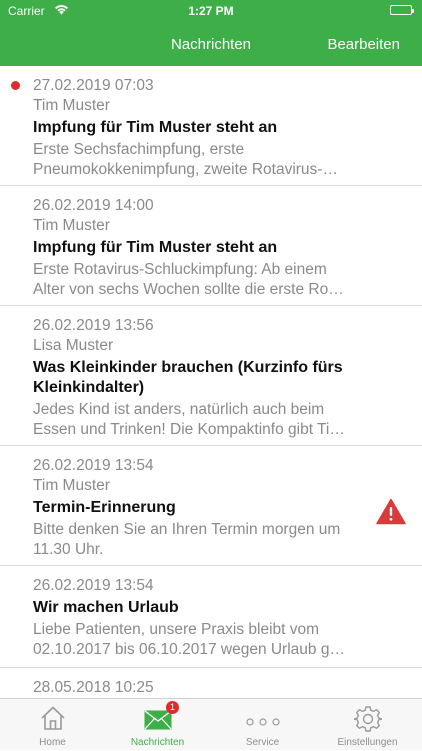 The height and width of the screenshot is (751, 422). What do you see at coordinates (93, 85) in the screenshot?
I see `message-date: 27.02.2019 07:03` at bounding box center [93, 85].